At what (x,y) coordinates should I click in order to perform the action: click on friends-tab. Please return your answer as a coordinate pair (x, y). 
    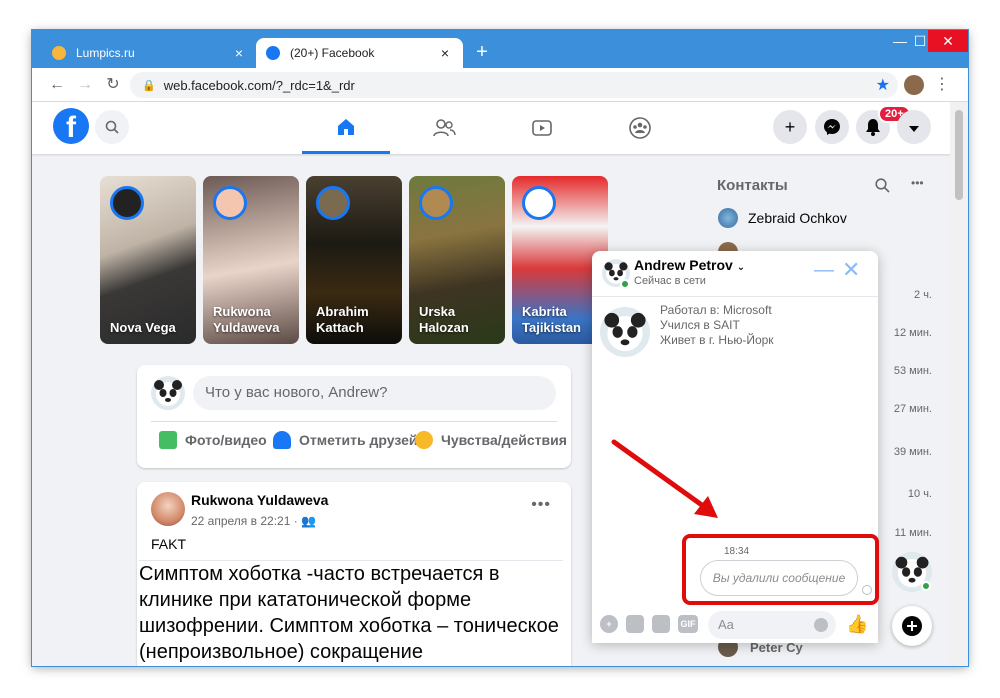
    Looking at the image, I should click on (444, 128).